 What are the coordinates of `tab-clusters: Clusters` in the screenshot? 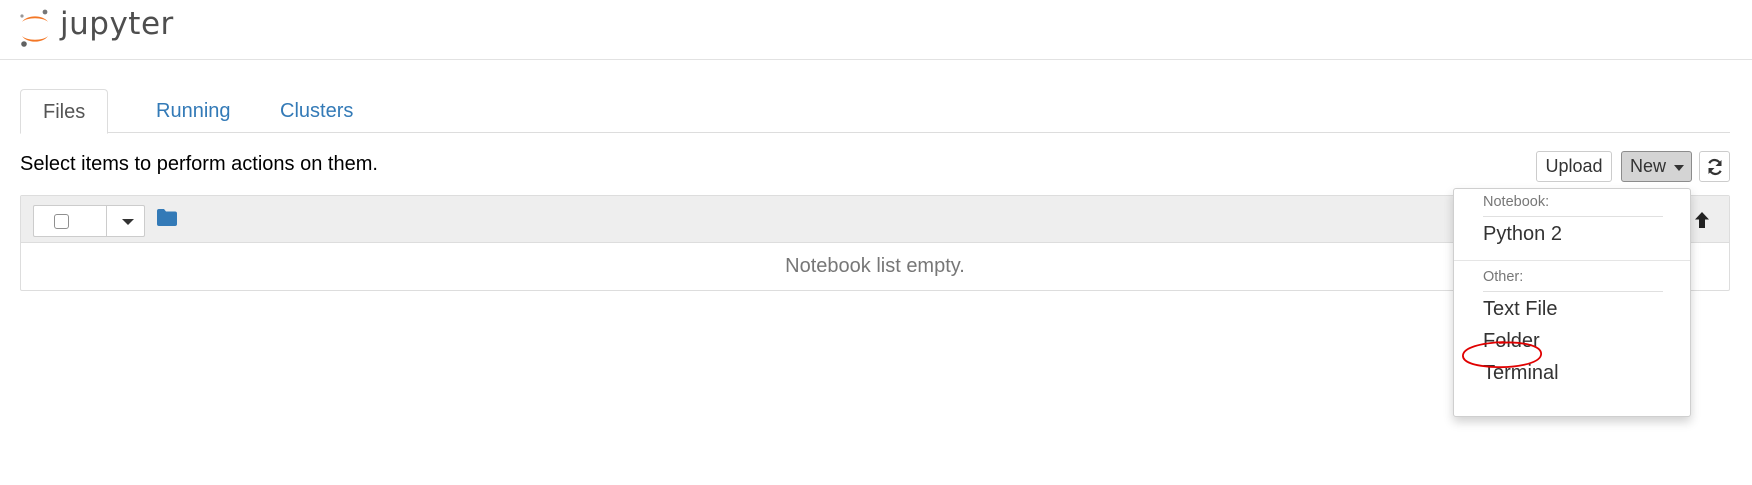 It's located at (316, 111).